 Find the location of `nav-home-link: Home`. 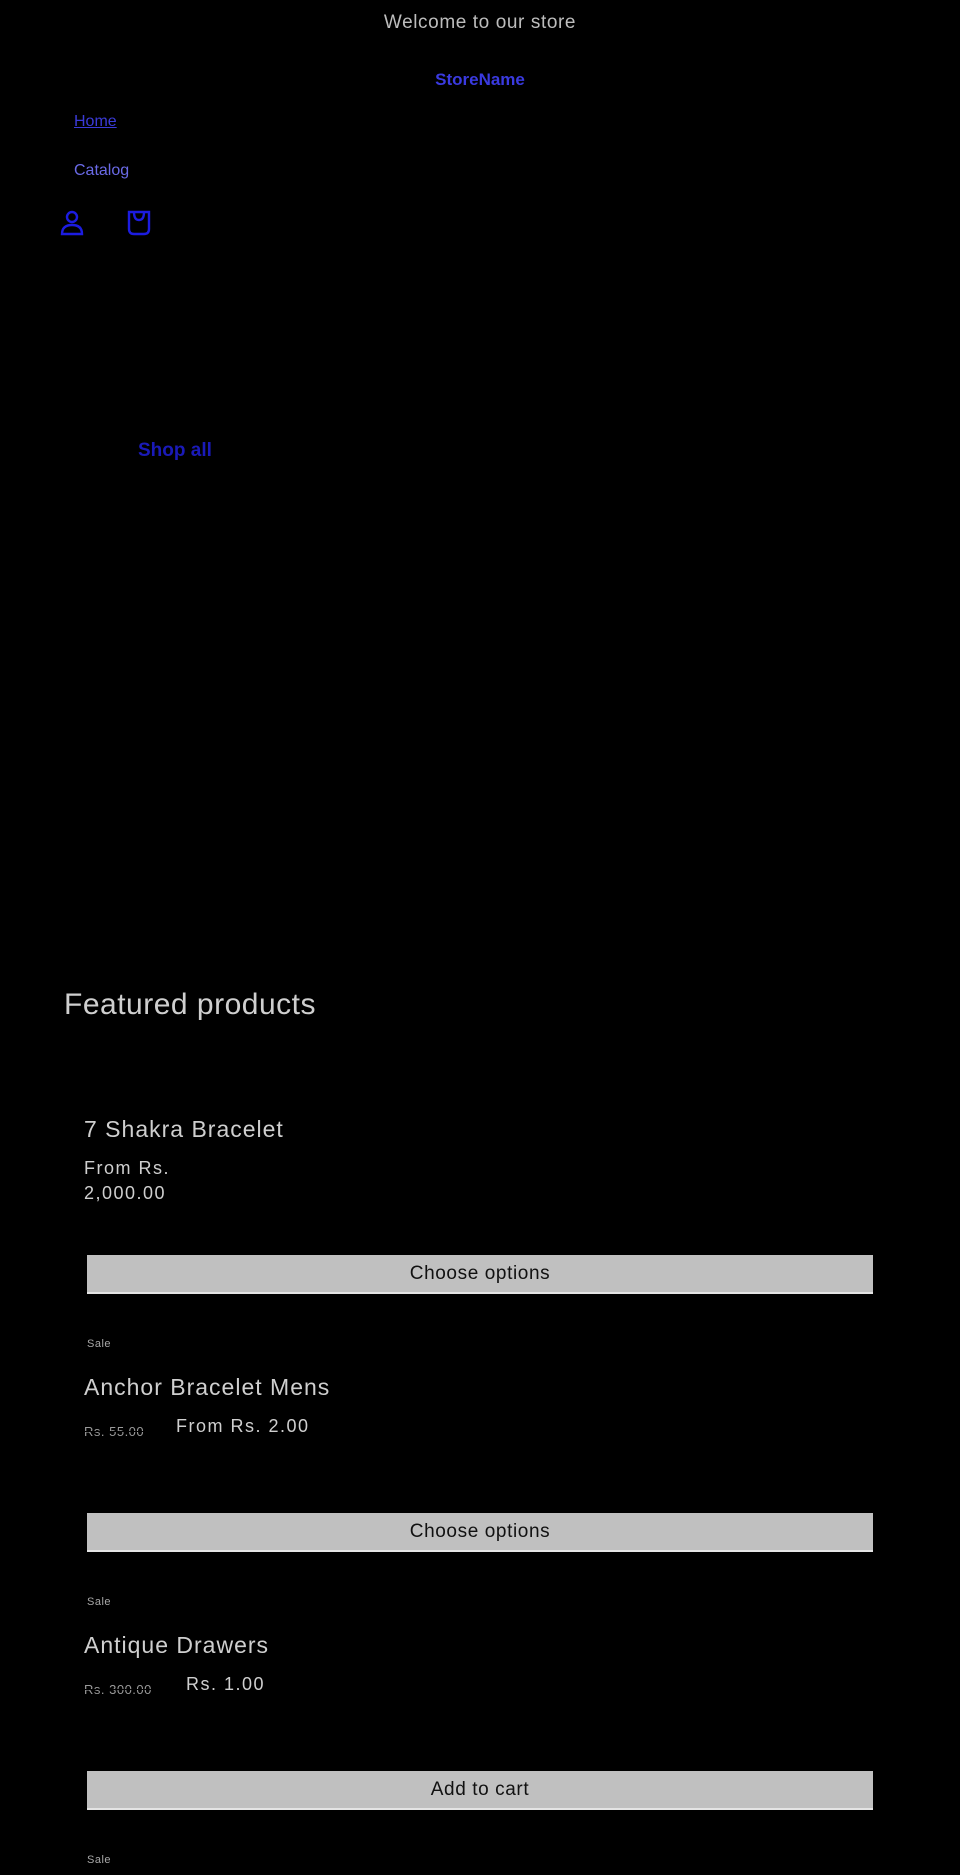

nav-home-link: Home is located at coordinates (95, 122).